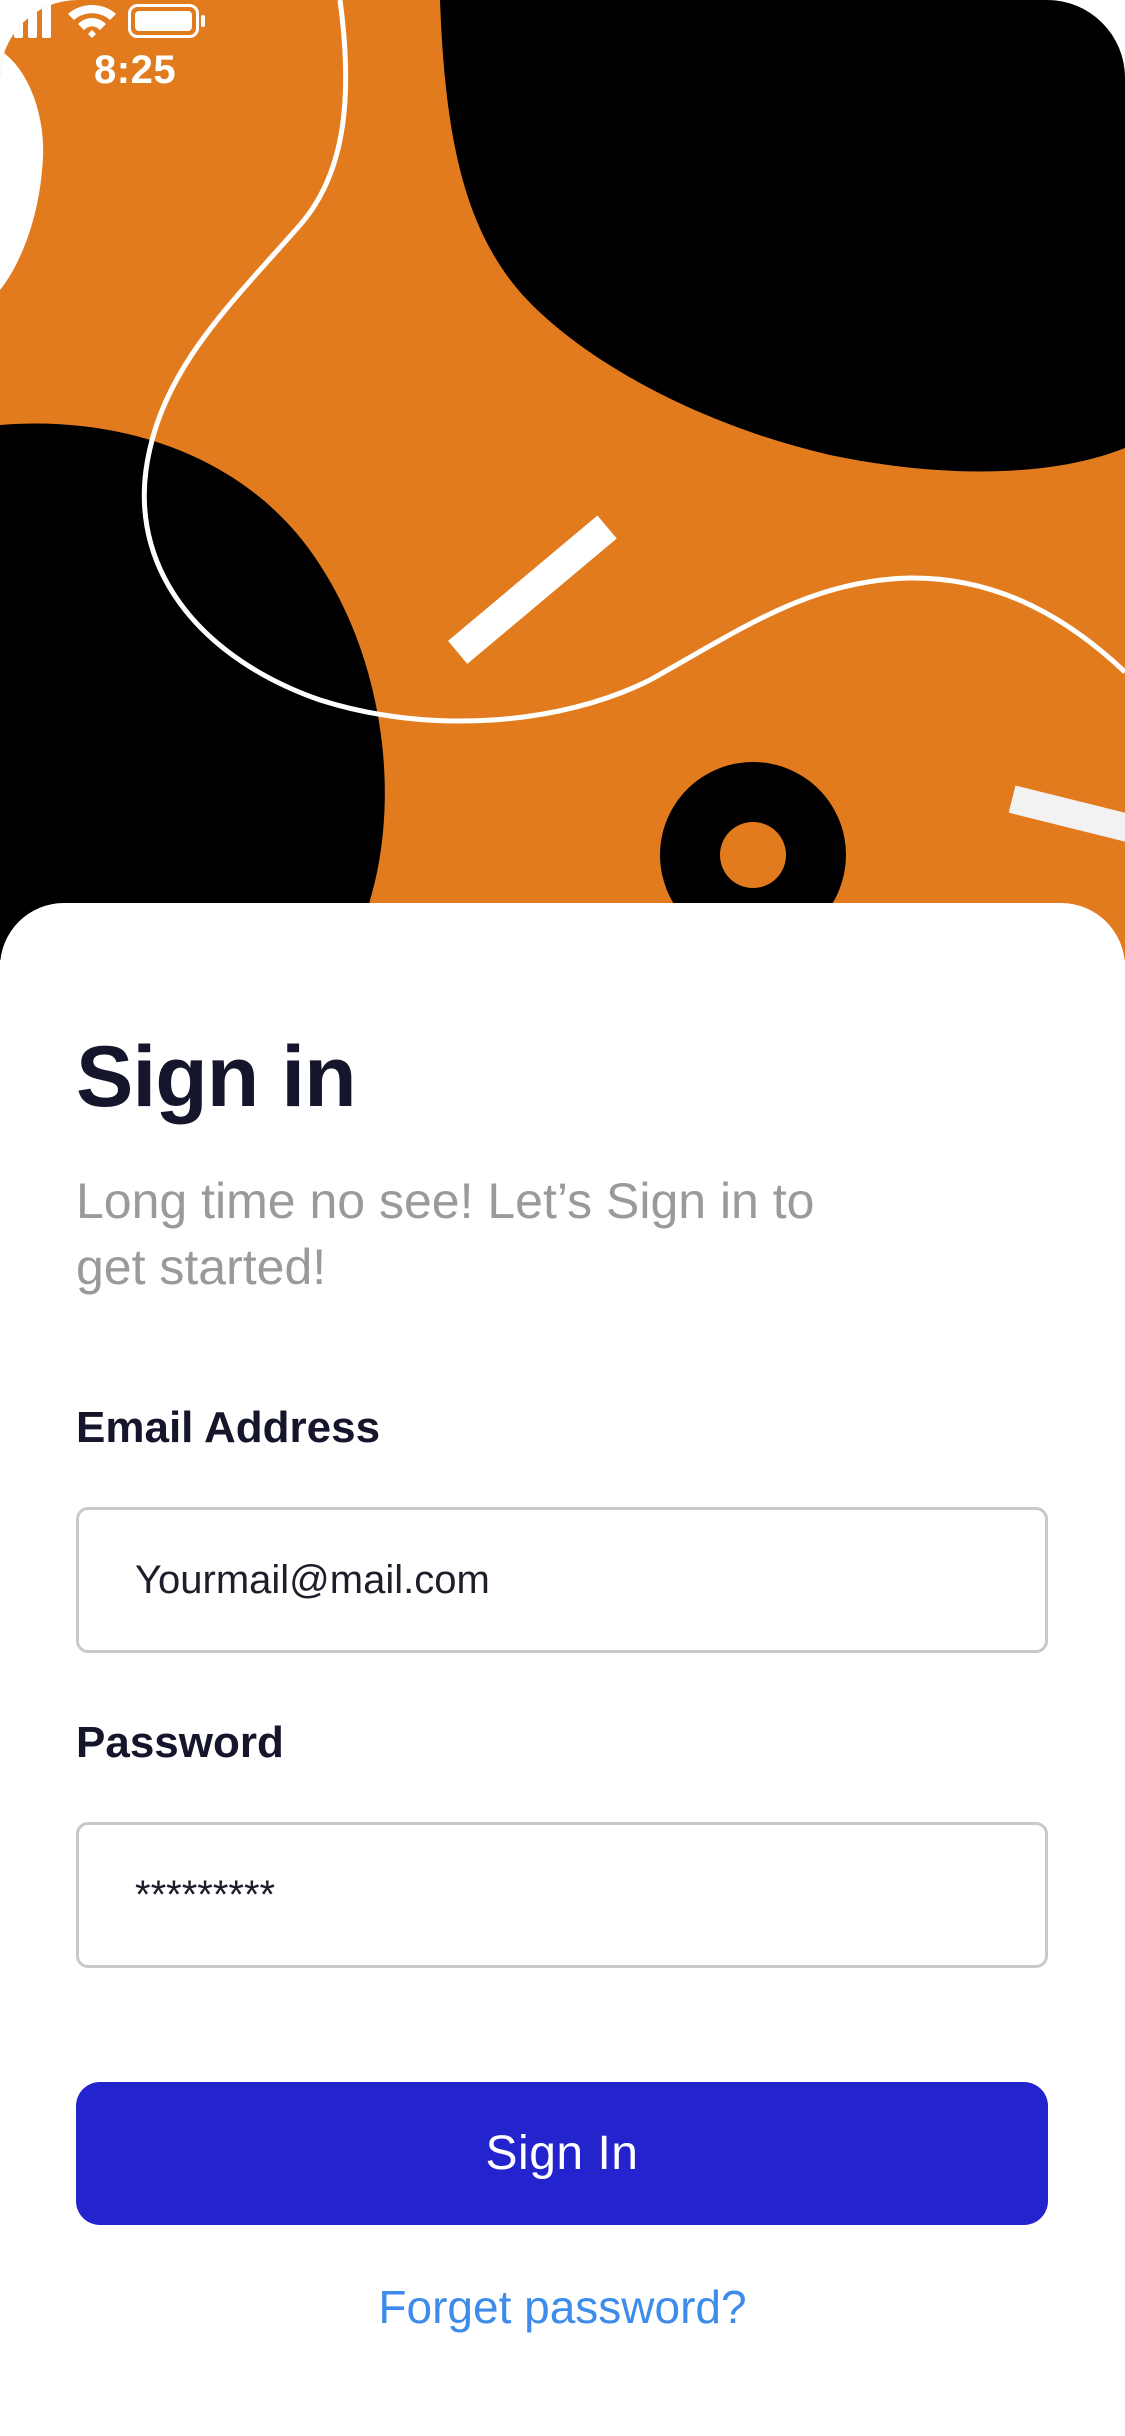 This screenshot has width=1125, height=2436. Describe the element at coordinates (562, 2307) in the screenshot. I see `forgot-password-link: Forget password?` at that location.